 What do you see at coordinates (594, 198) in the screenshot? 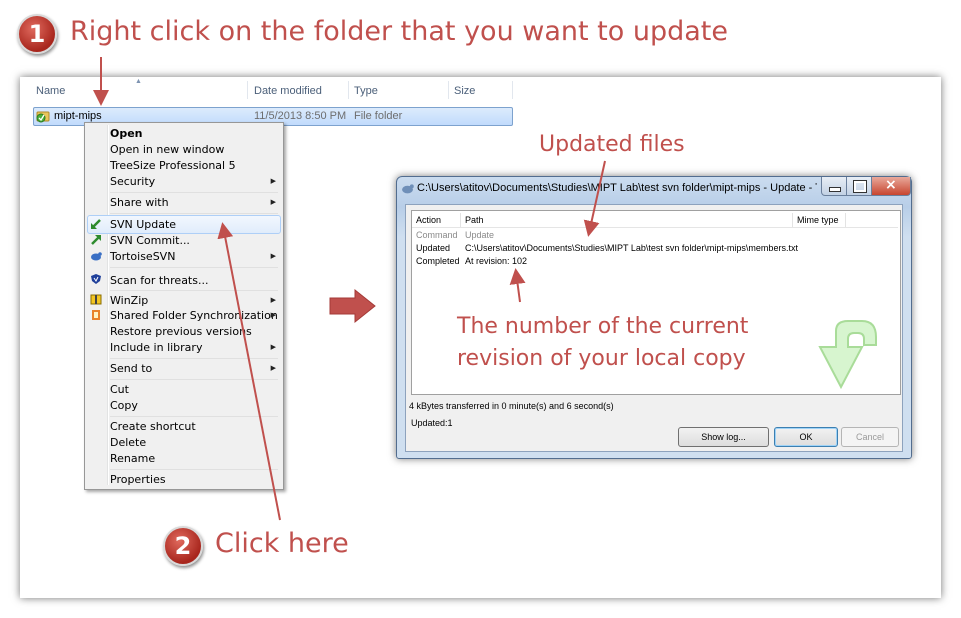
I see `updated-files-pointer-arrow` at bounding box center [594, 198].